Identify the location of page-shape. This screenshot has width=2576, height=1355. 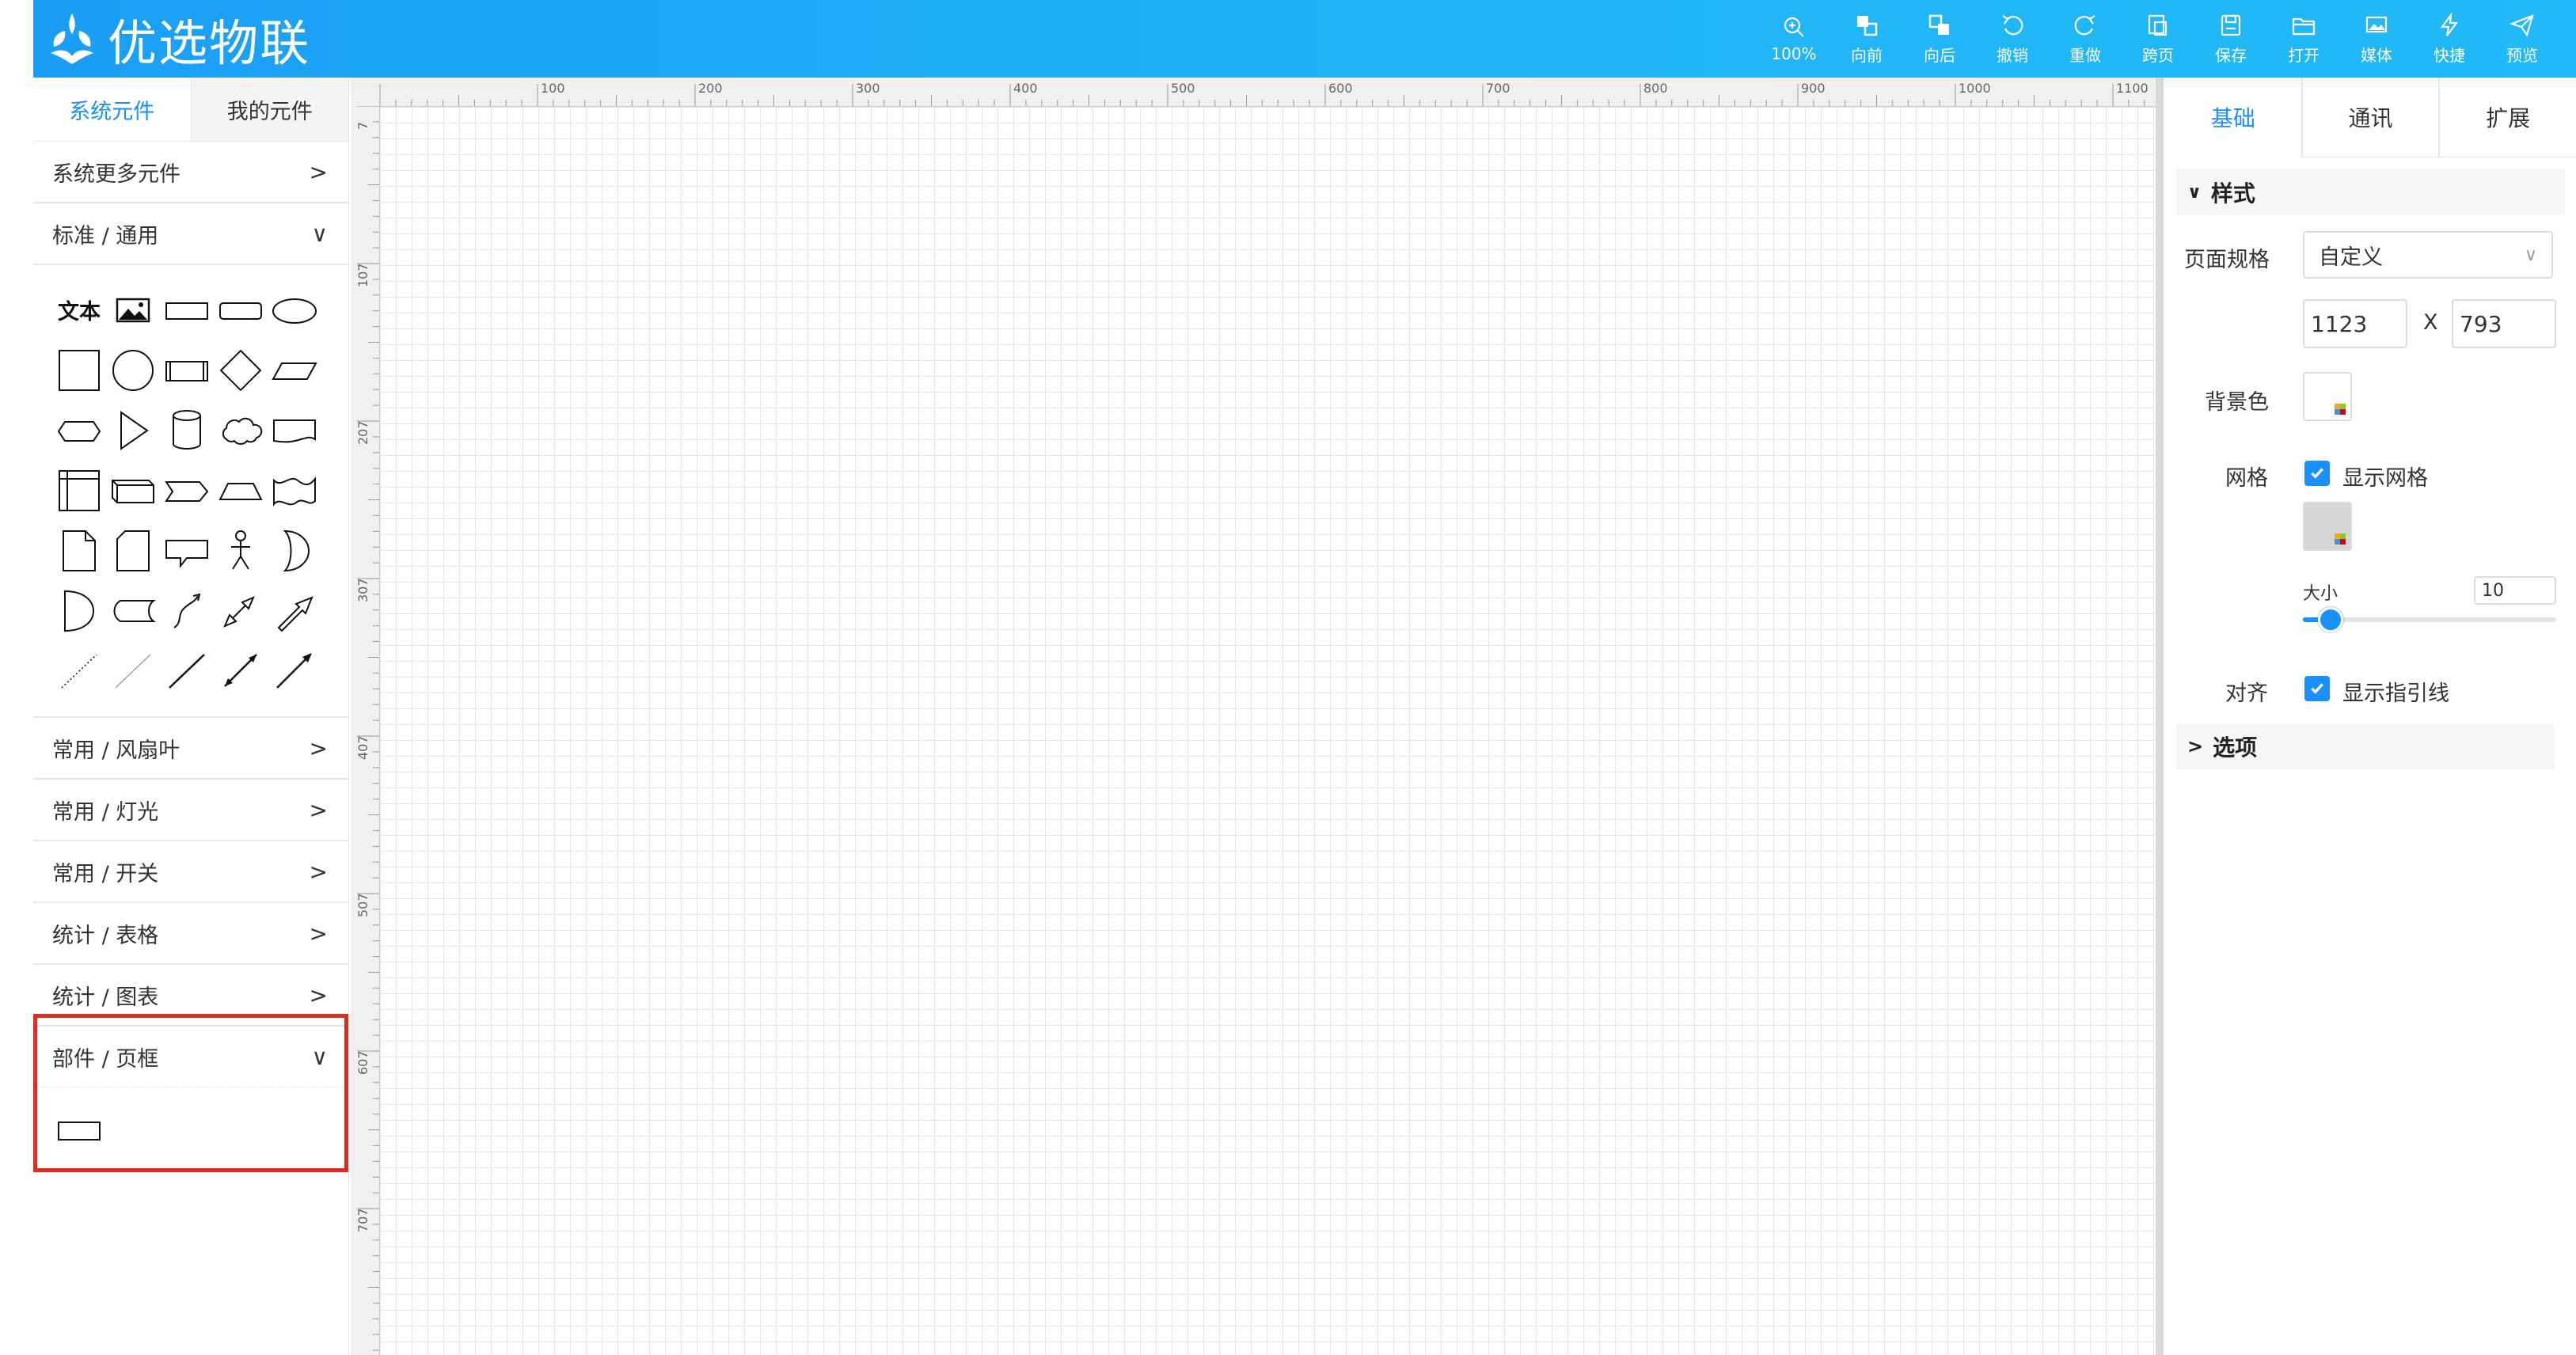
(79, 550).